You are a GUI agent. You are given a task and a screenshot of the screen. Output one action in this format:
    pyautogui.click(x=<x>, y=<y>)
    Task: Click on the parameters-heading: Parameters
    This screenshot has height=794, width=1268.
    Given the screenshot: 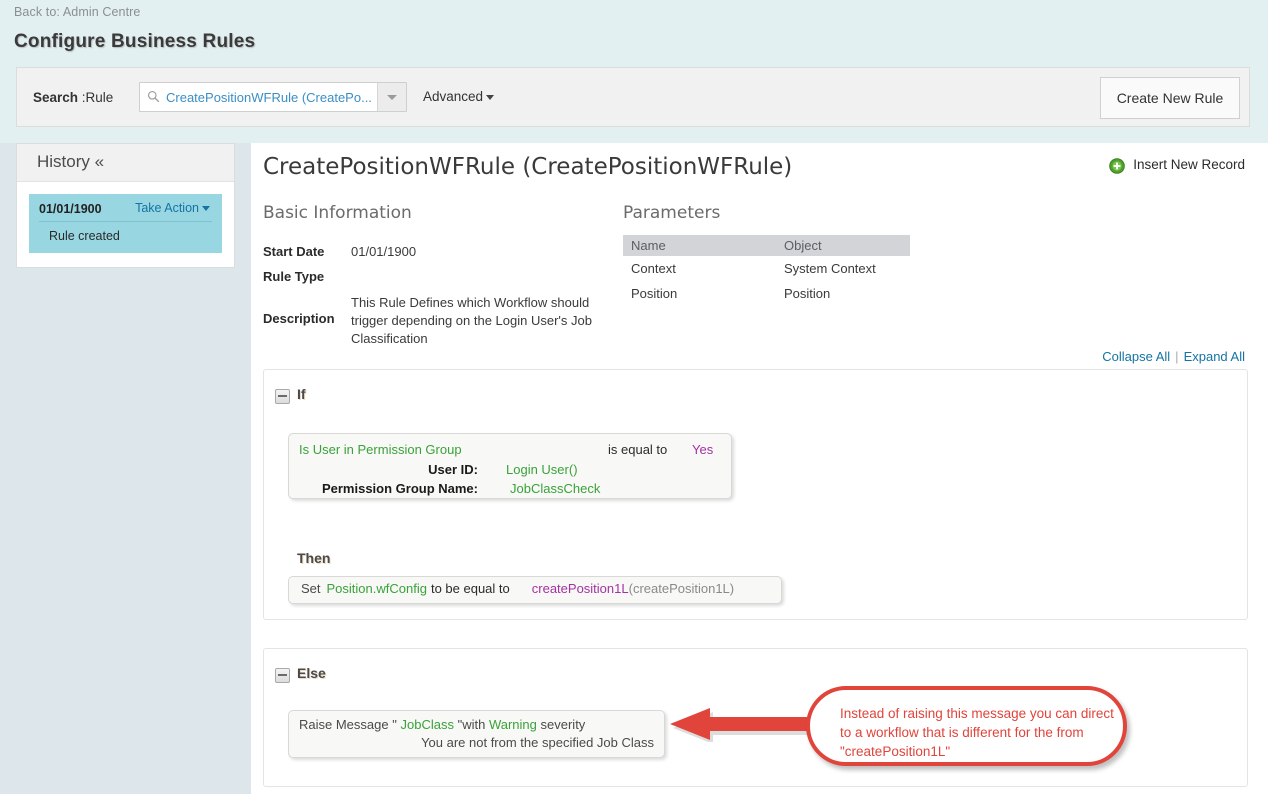 What is the action you would take?
    pyautogui.click(x=672, y=213)
    